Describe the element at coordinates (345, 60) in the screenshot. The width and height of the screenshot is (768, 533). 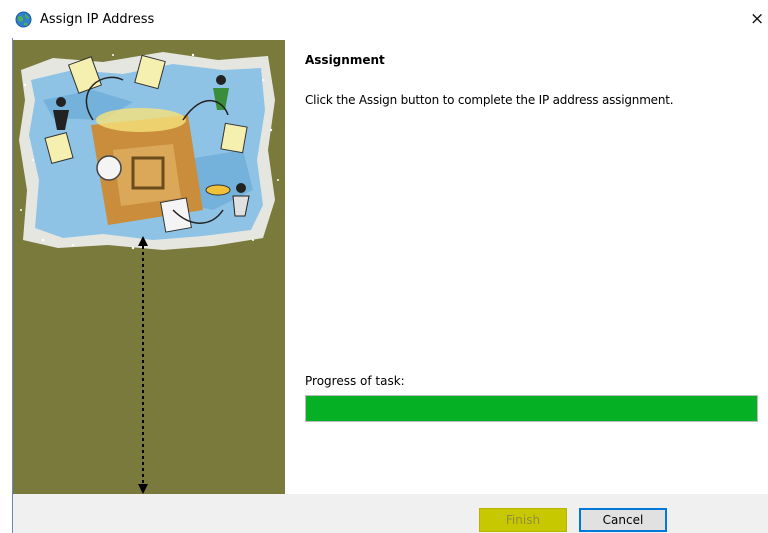
I see `page-heading: Assignment` at that location.